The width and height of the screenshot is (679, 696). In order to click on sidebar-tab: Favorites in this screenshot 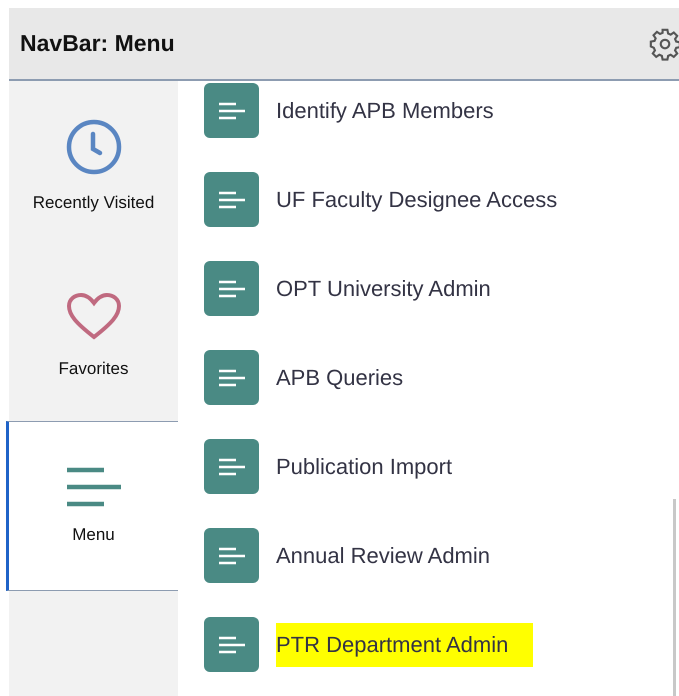, I will do `click(92, 336)`.